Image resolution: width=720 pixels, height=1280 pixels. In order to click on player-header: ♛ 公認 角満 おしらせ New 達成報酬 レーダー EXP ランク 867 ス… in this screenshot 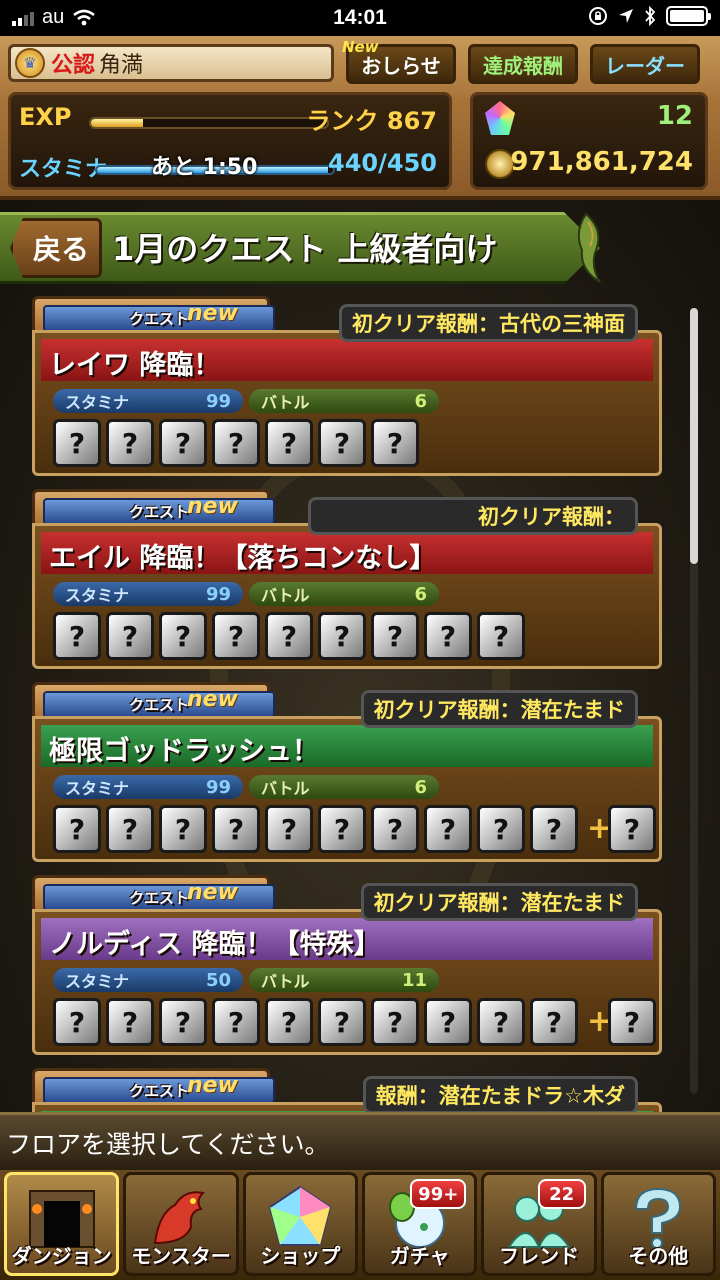, I will do `click(360, 118)`.